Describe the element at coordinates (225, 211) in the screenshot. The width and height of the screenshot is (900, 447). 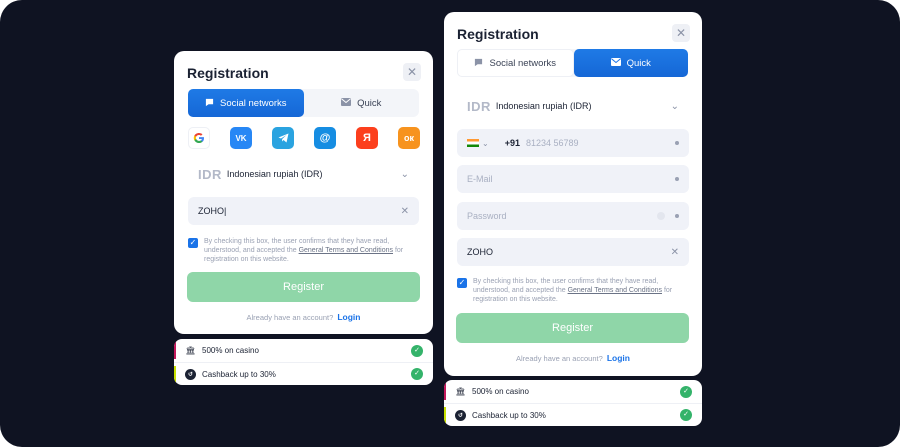
I see `text-cursor: |` at that location.